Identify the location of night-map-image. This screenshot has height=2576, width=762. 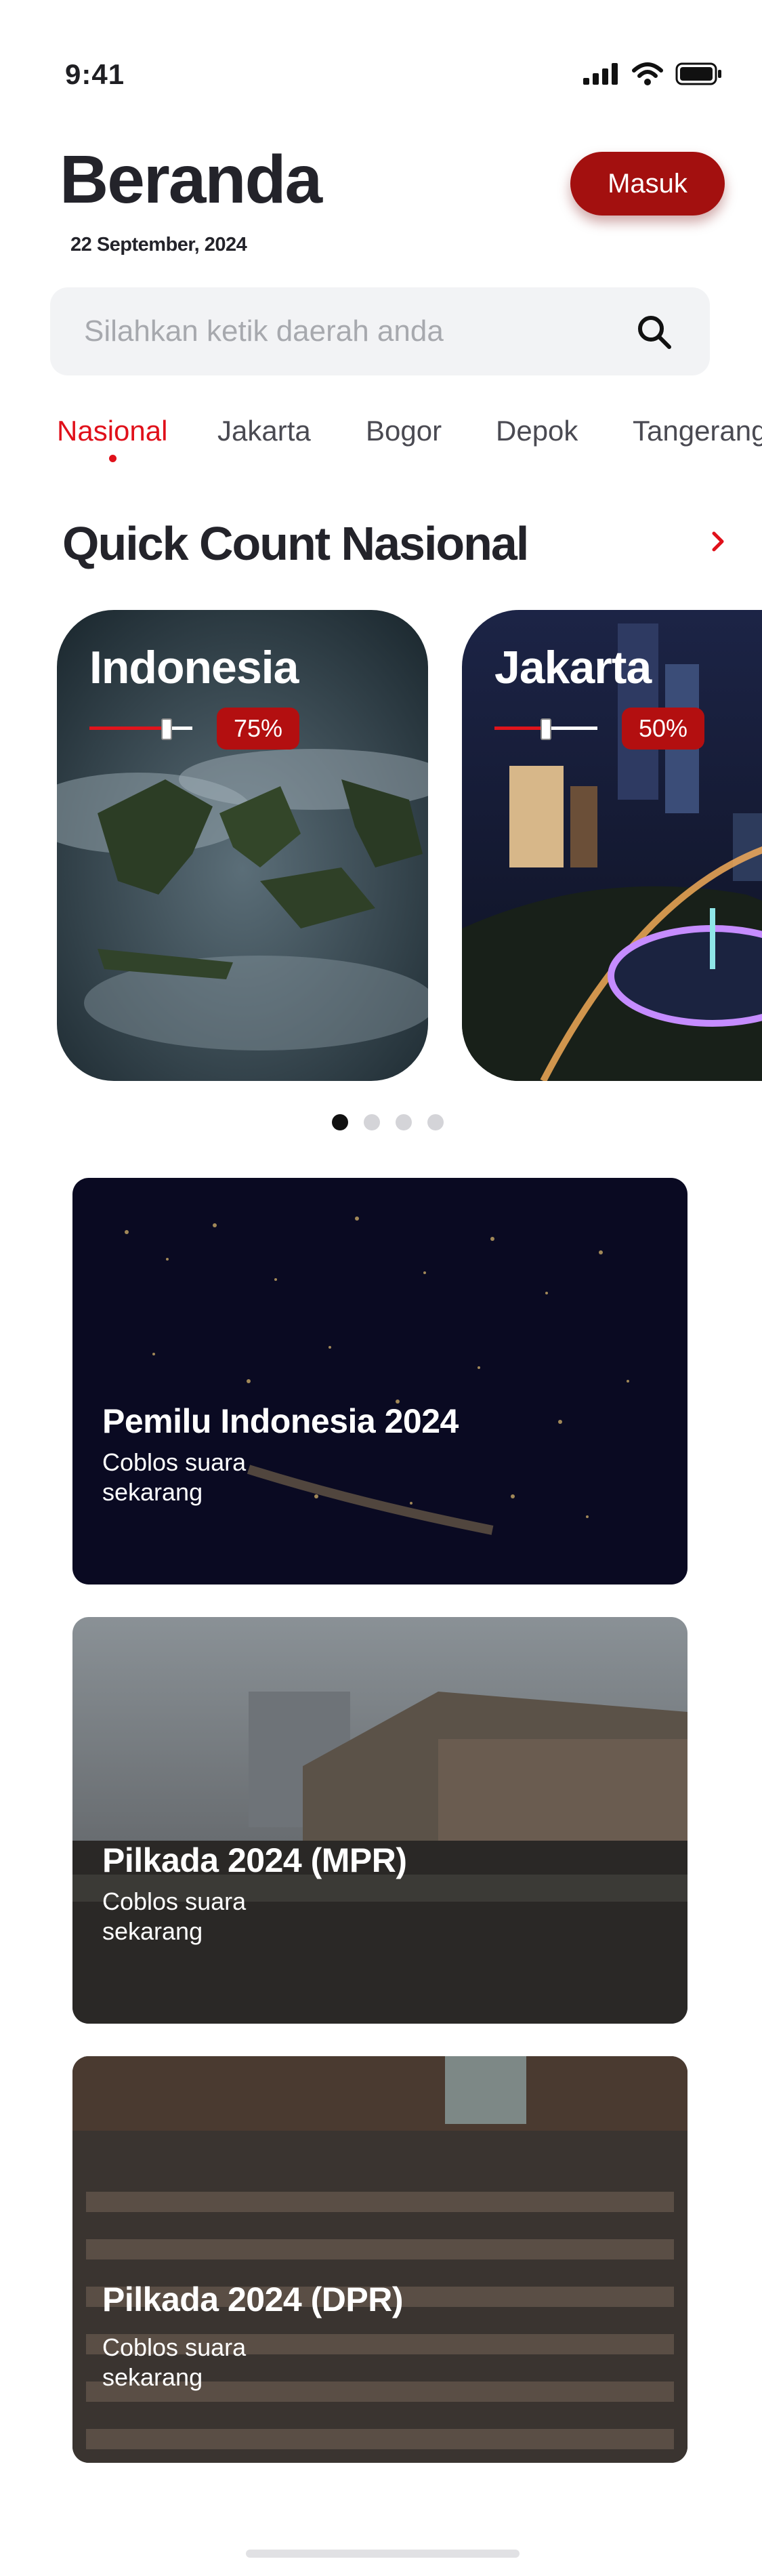
(379, 1382).